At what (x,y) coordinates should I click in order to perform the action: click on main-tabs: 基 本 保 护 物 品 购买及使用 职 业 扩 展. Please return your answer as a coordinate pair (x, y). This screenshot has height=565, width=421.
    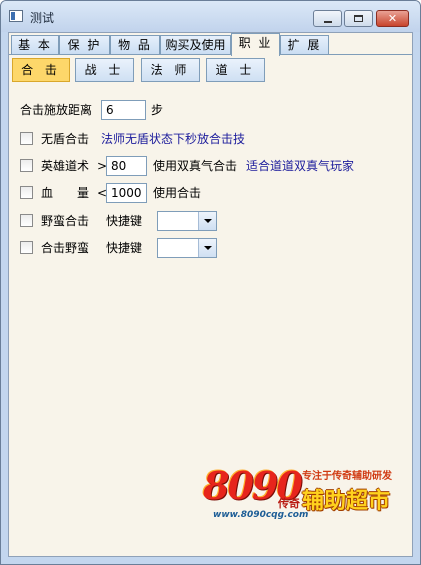
    Looking at the image, I should click on (210, 44).